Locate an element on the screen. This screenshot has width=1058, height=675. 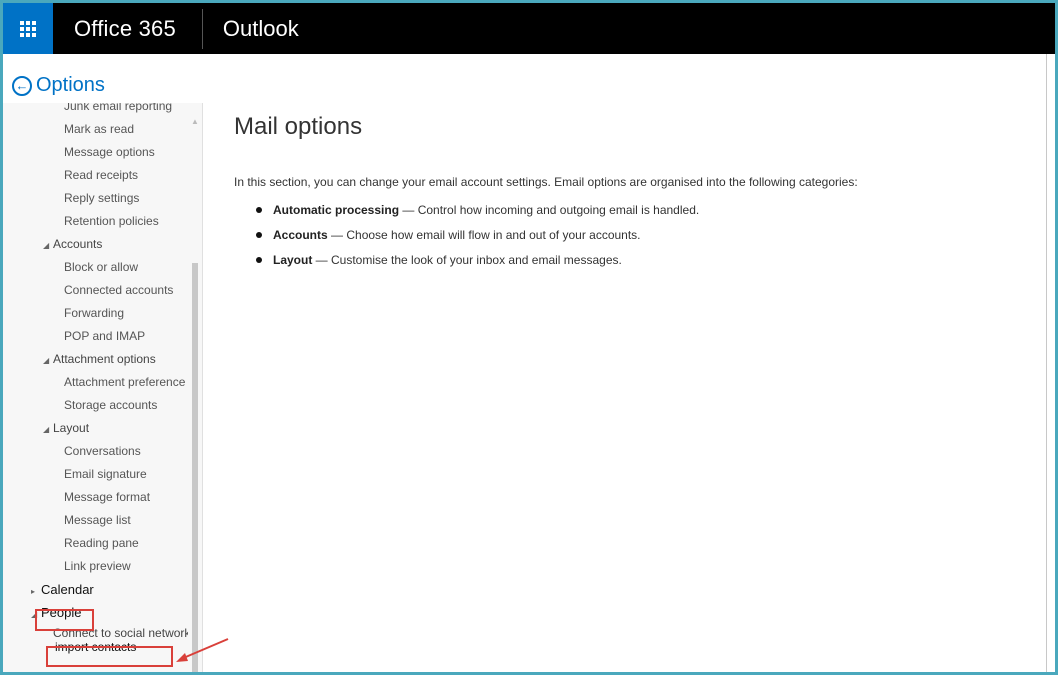
nav-item-retention-policies: Retention policies is located at coordinates (95, 221).